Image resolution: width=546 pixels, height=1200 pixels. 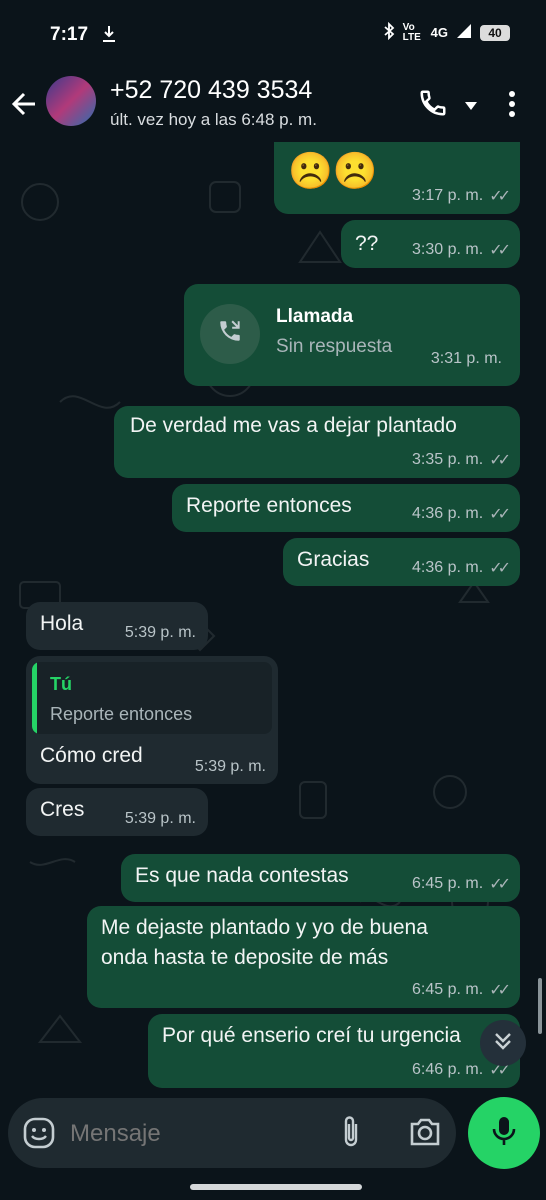 I want to click on message-input-bar, so click(x=232, y=1133).